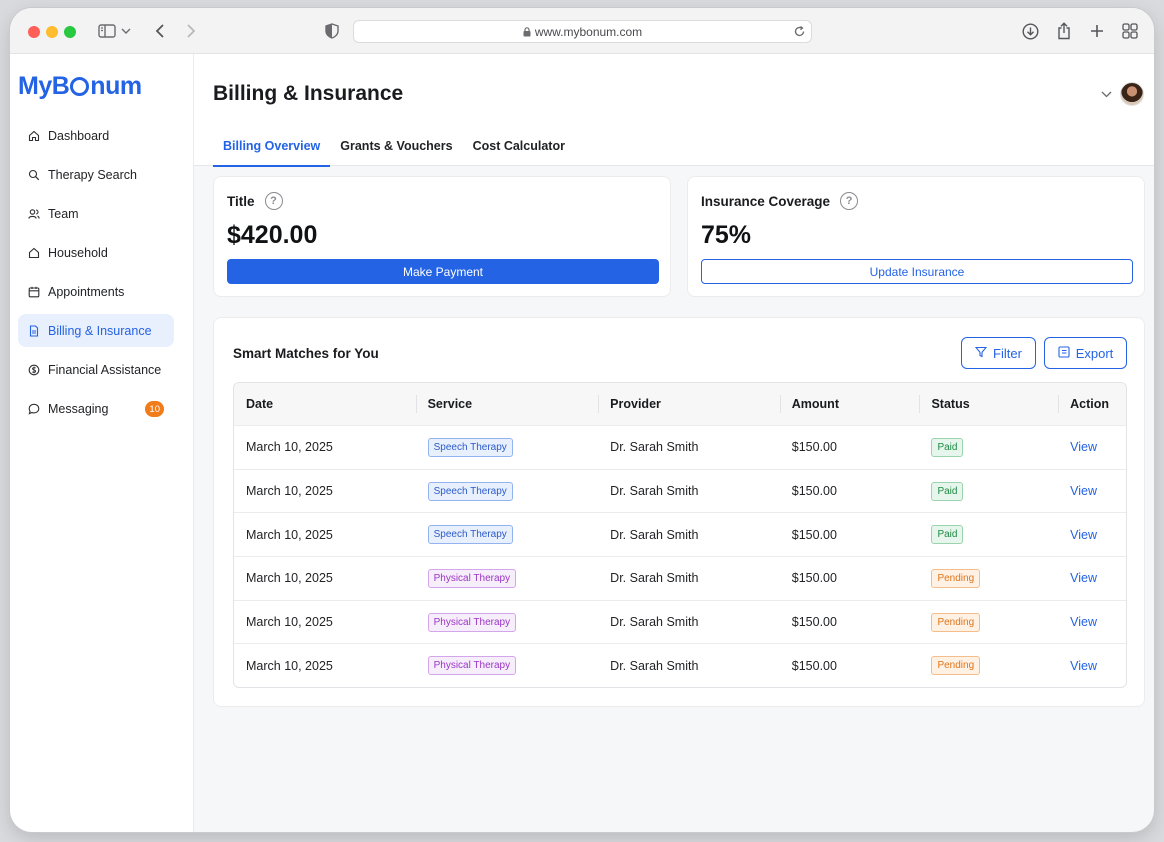 The width and height of the screenshot is (1164, 842). Describe the element at coordinates (988, 622) in the screenshot. I see `status-cell: Pending` at that location.